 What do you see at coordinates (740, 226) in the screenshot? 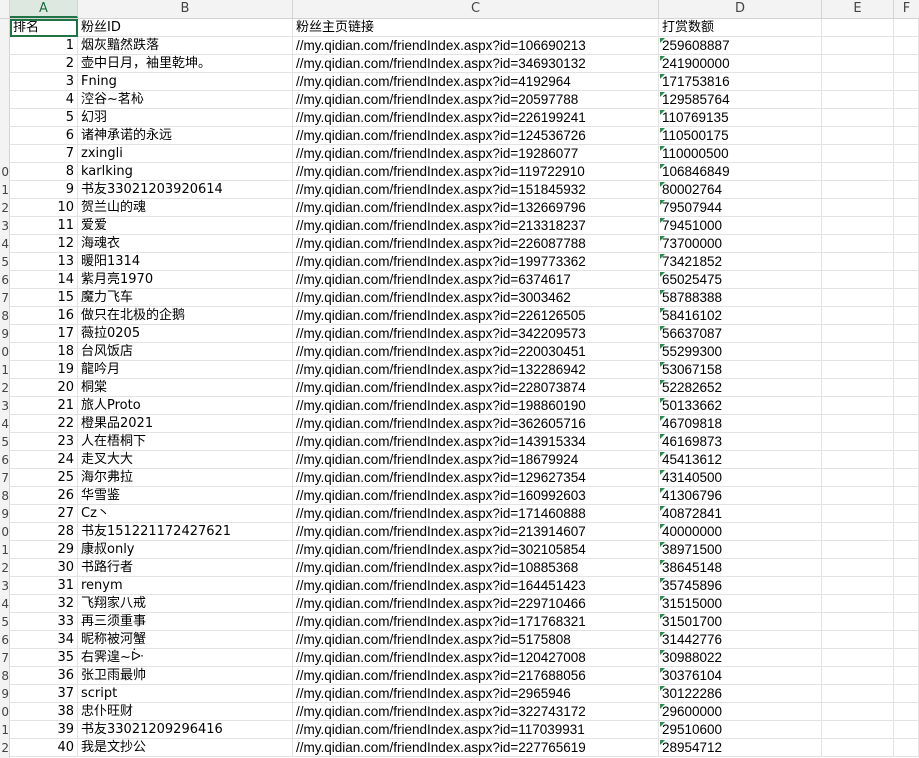
I see `cell-amount: 79451000` at bounding box center [740, 226].